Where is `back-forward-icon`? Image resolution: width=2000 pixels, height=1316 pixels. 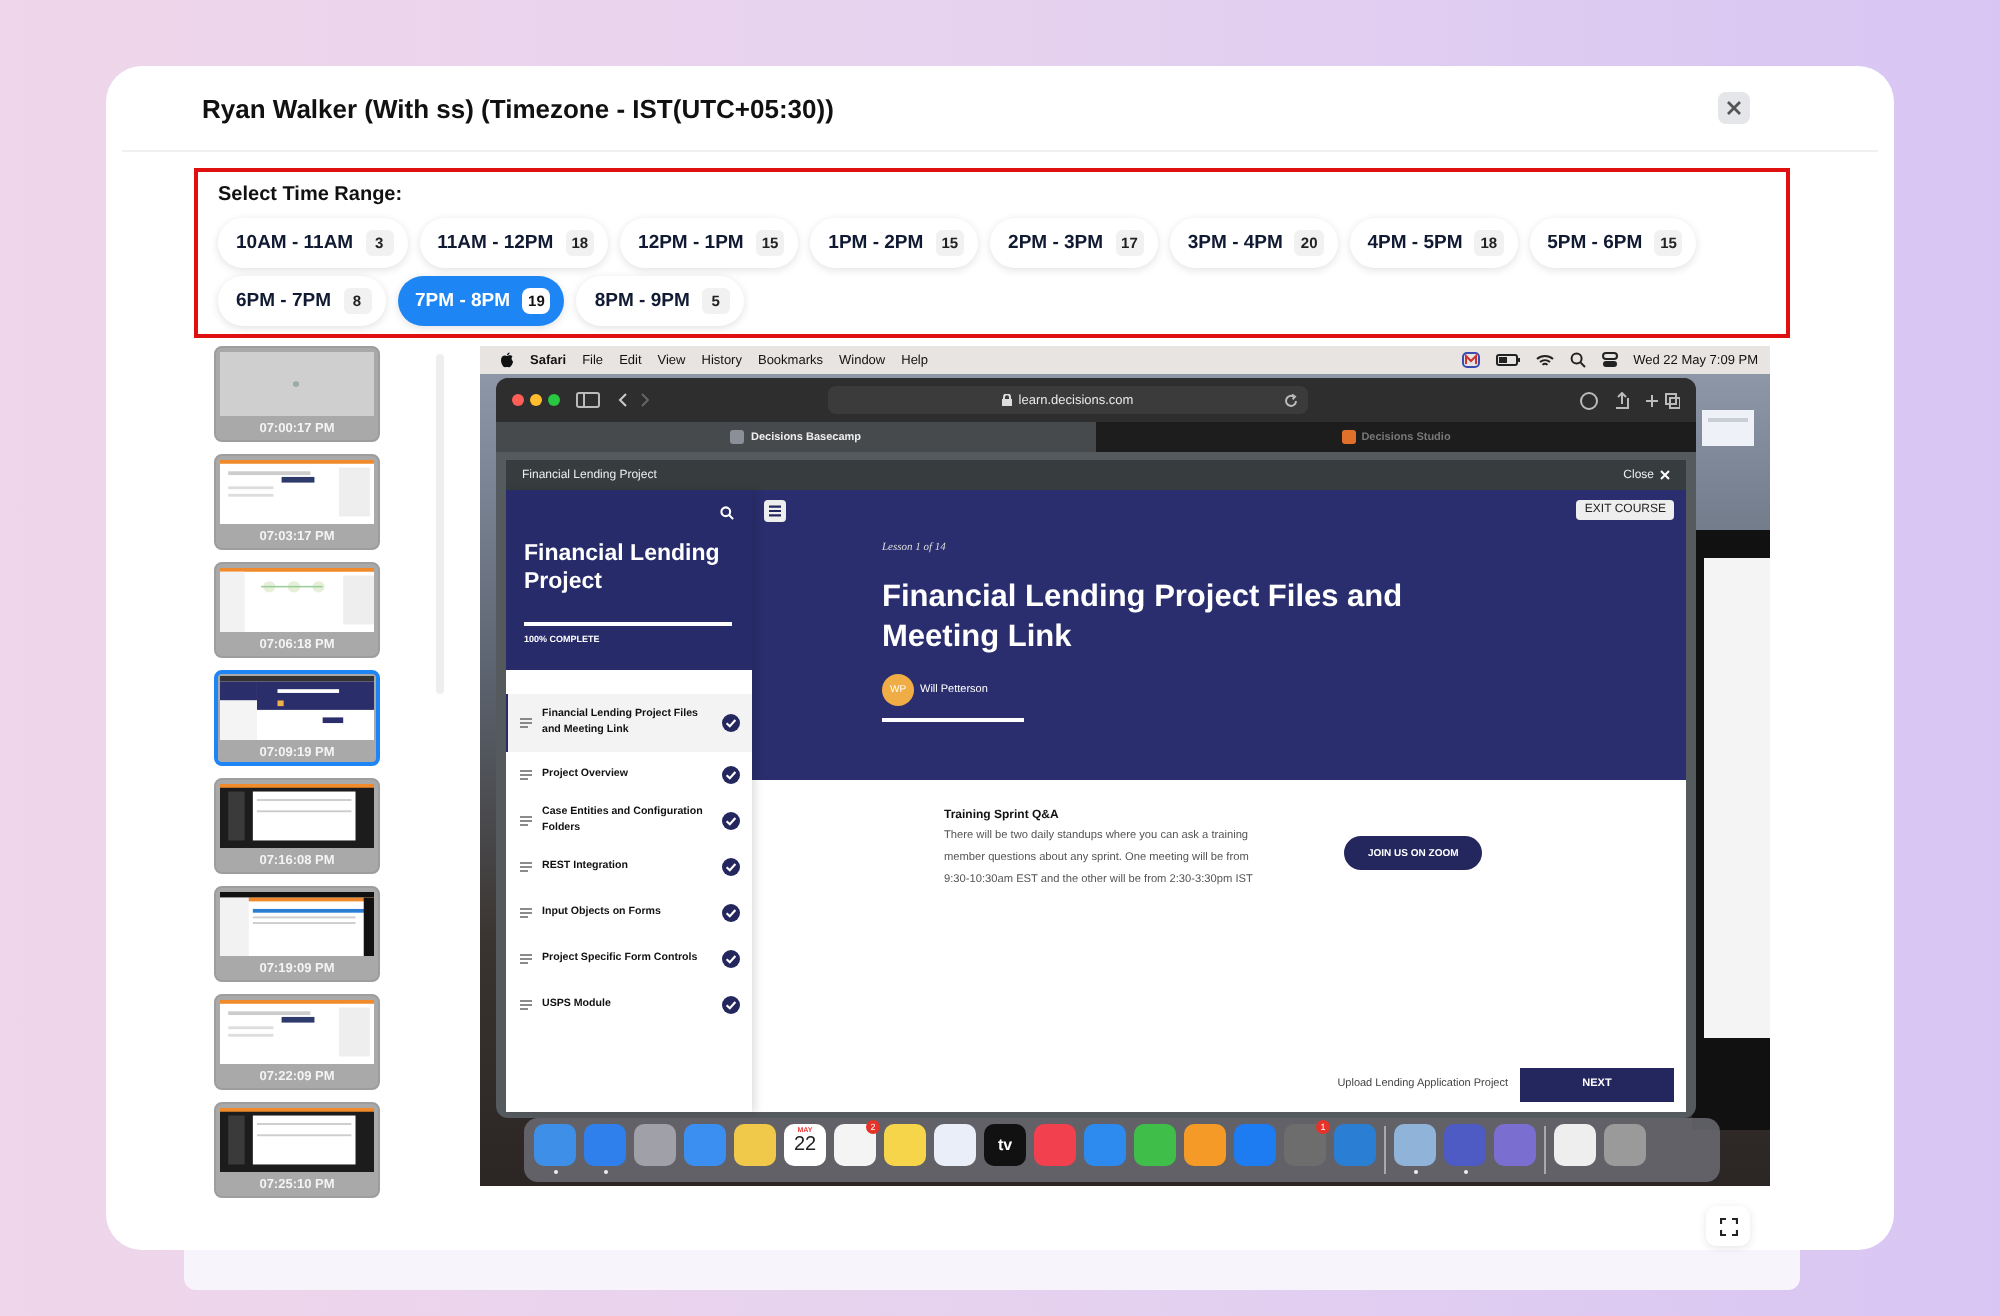 back-forward-icon is located at coordinates (634, 400).